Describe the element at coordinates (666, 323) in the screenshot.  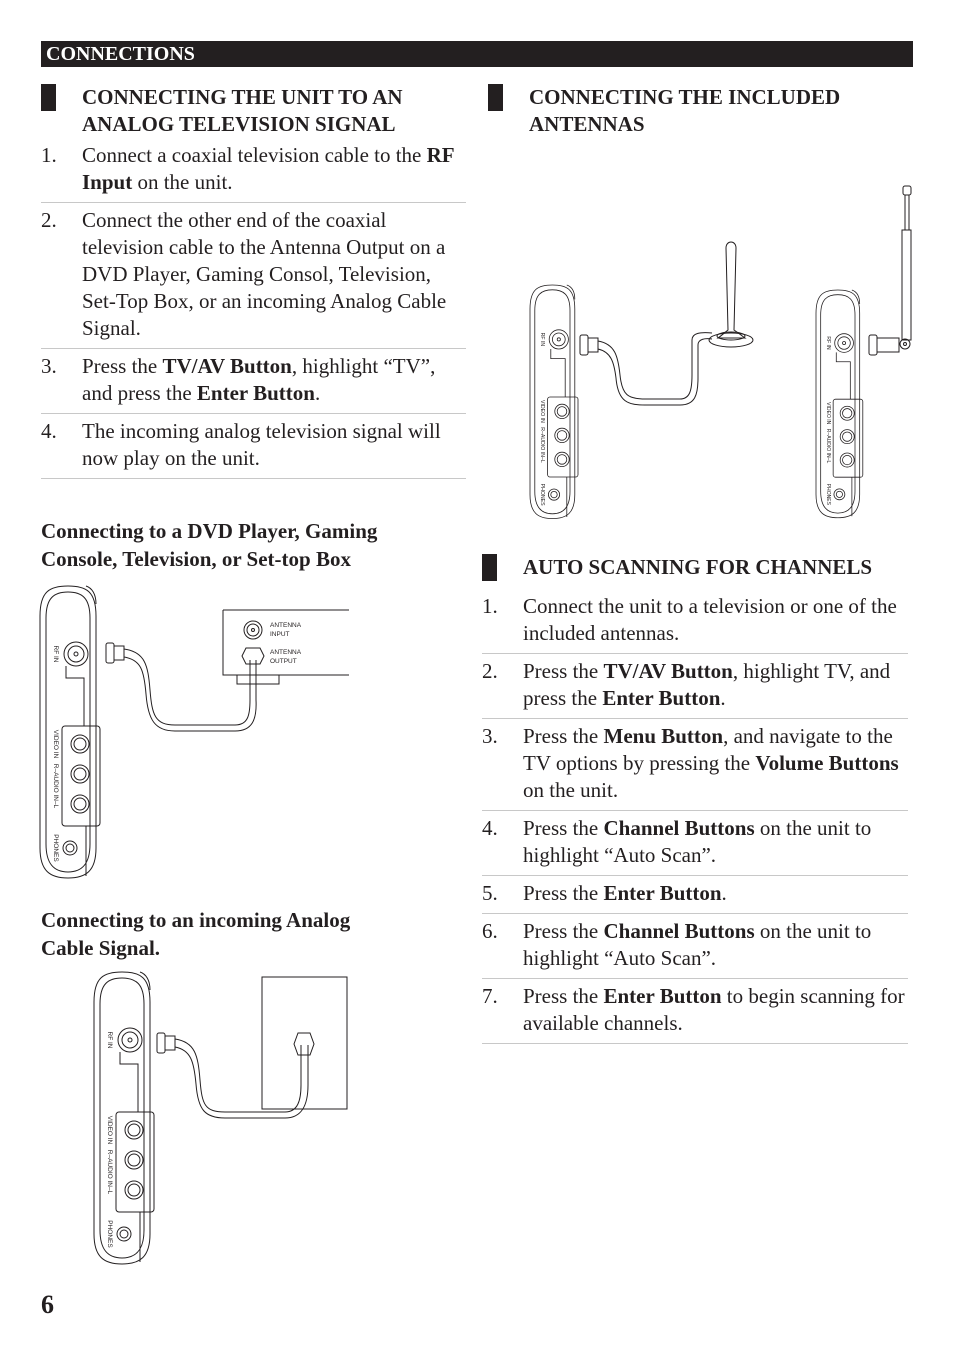
I see `magnetic-antenna` at that location.